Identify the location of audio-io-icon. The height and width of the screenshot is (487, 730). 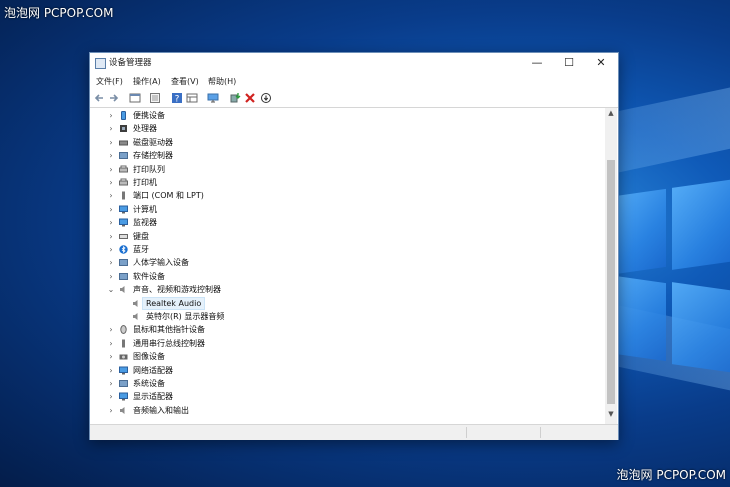
(123, 410).